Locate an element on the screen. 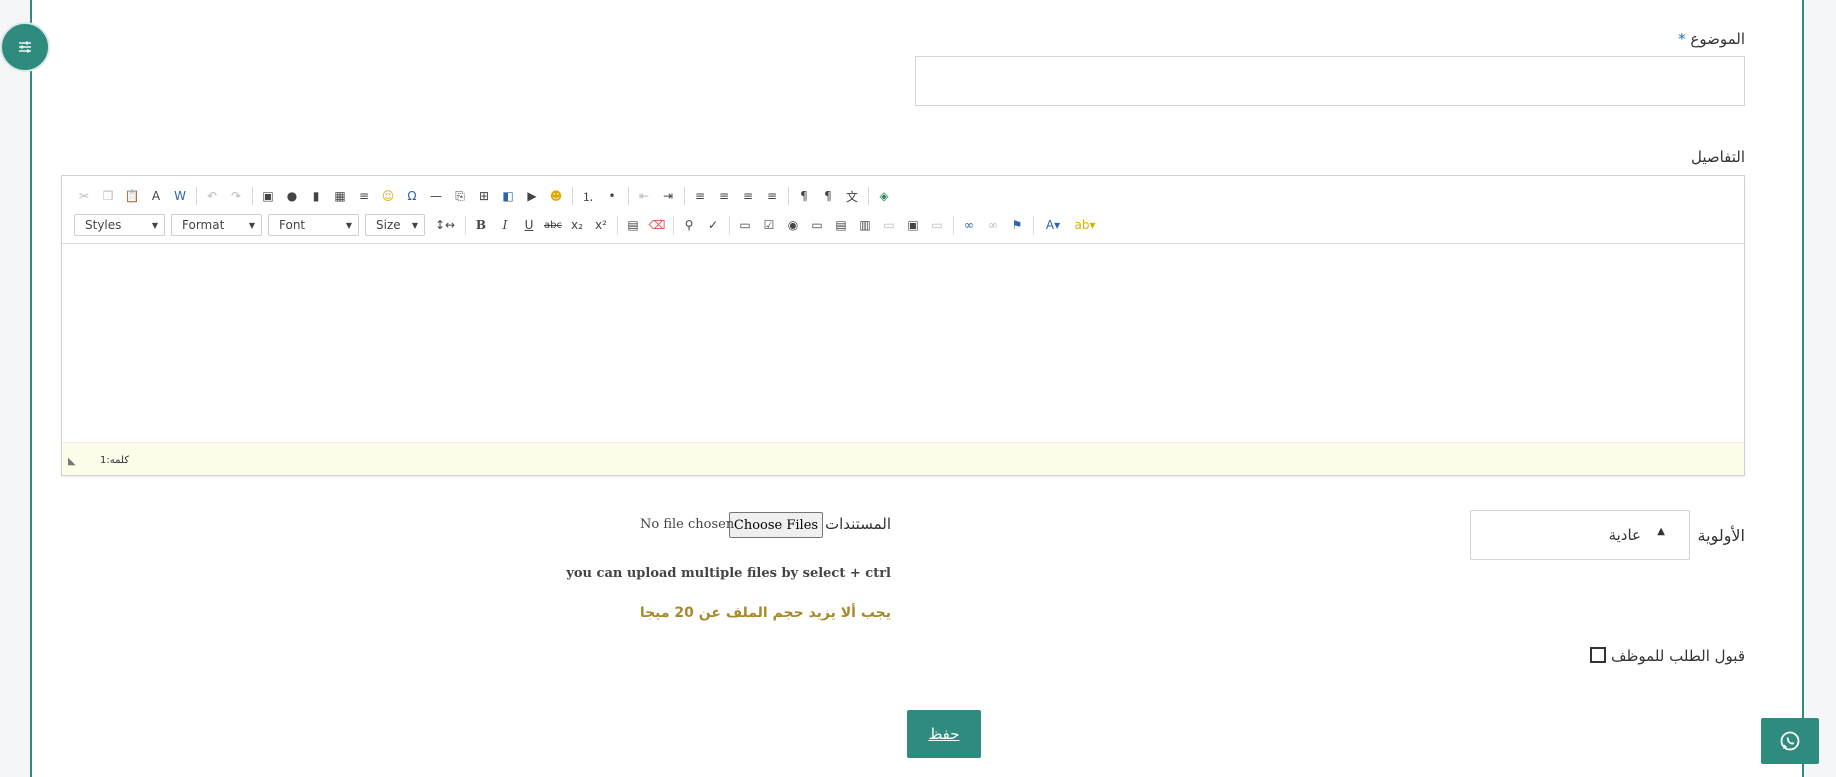  copy-icon: ❐ is located at coordinates (108, 196).